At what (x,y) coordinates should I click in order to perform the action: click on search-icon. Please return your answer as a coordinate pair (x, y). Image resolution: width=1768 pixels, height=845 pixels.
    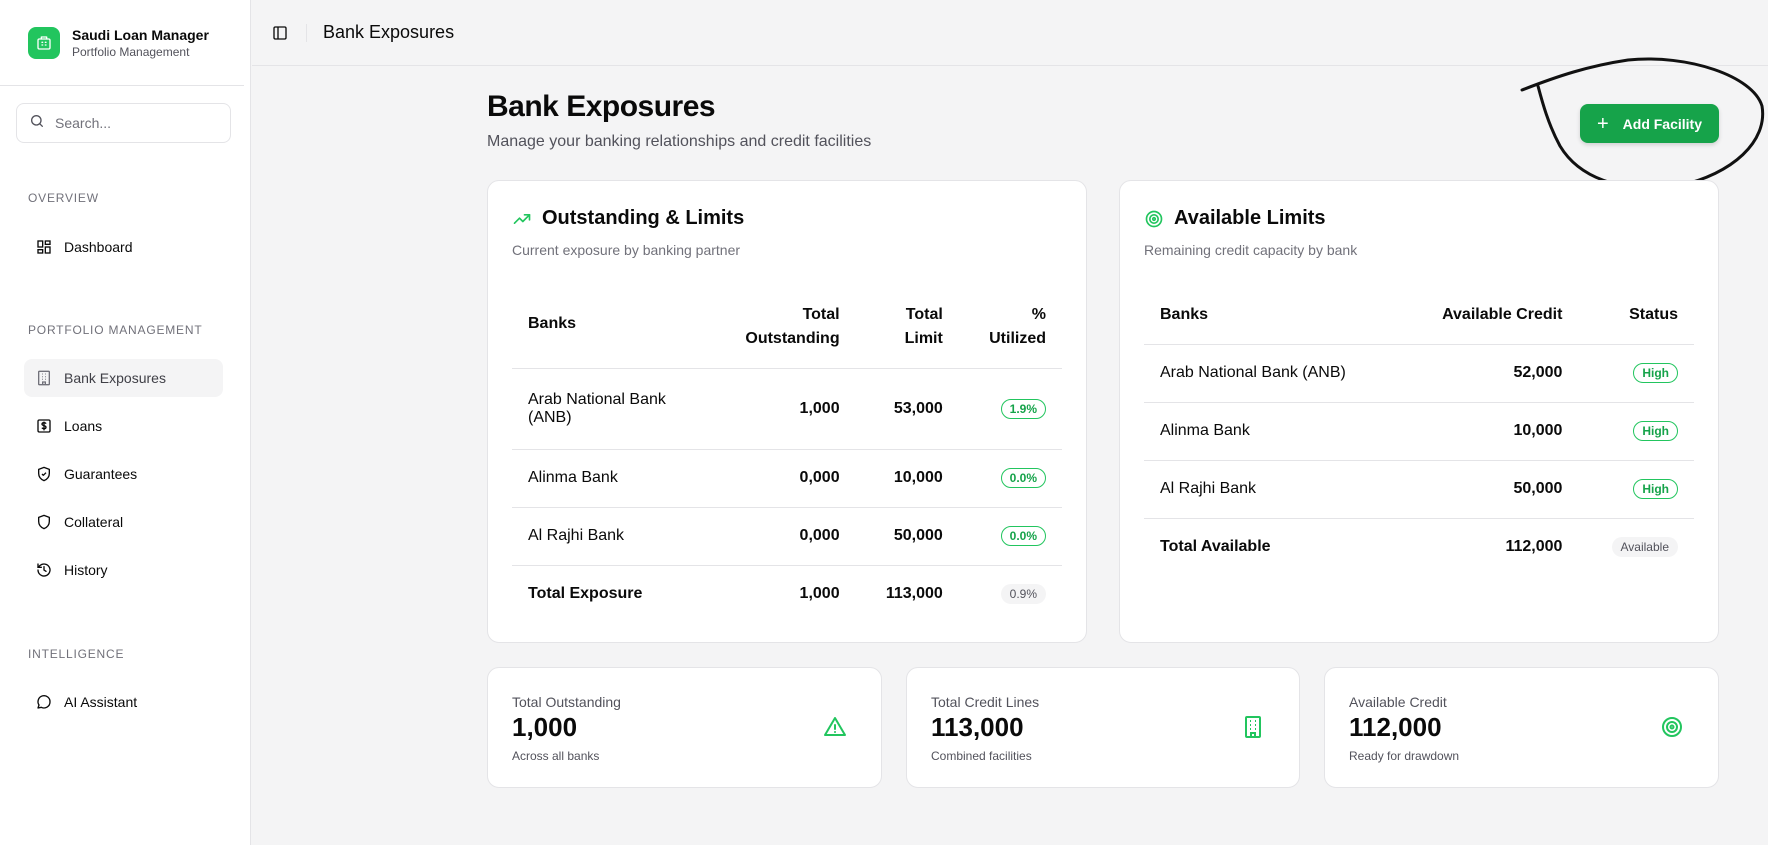
    Looking at the image, I should click on (37, 123).